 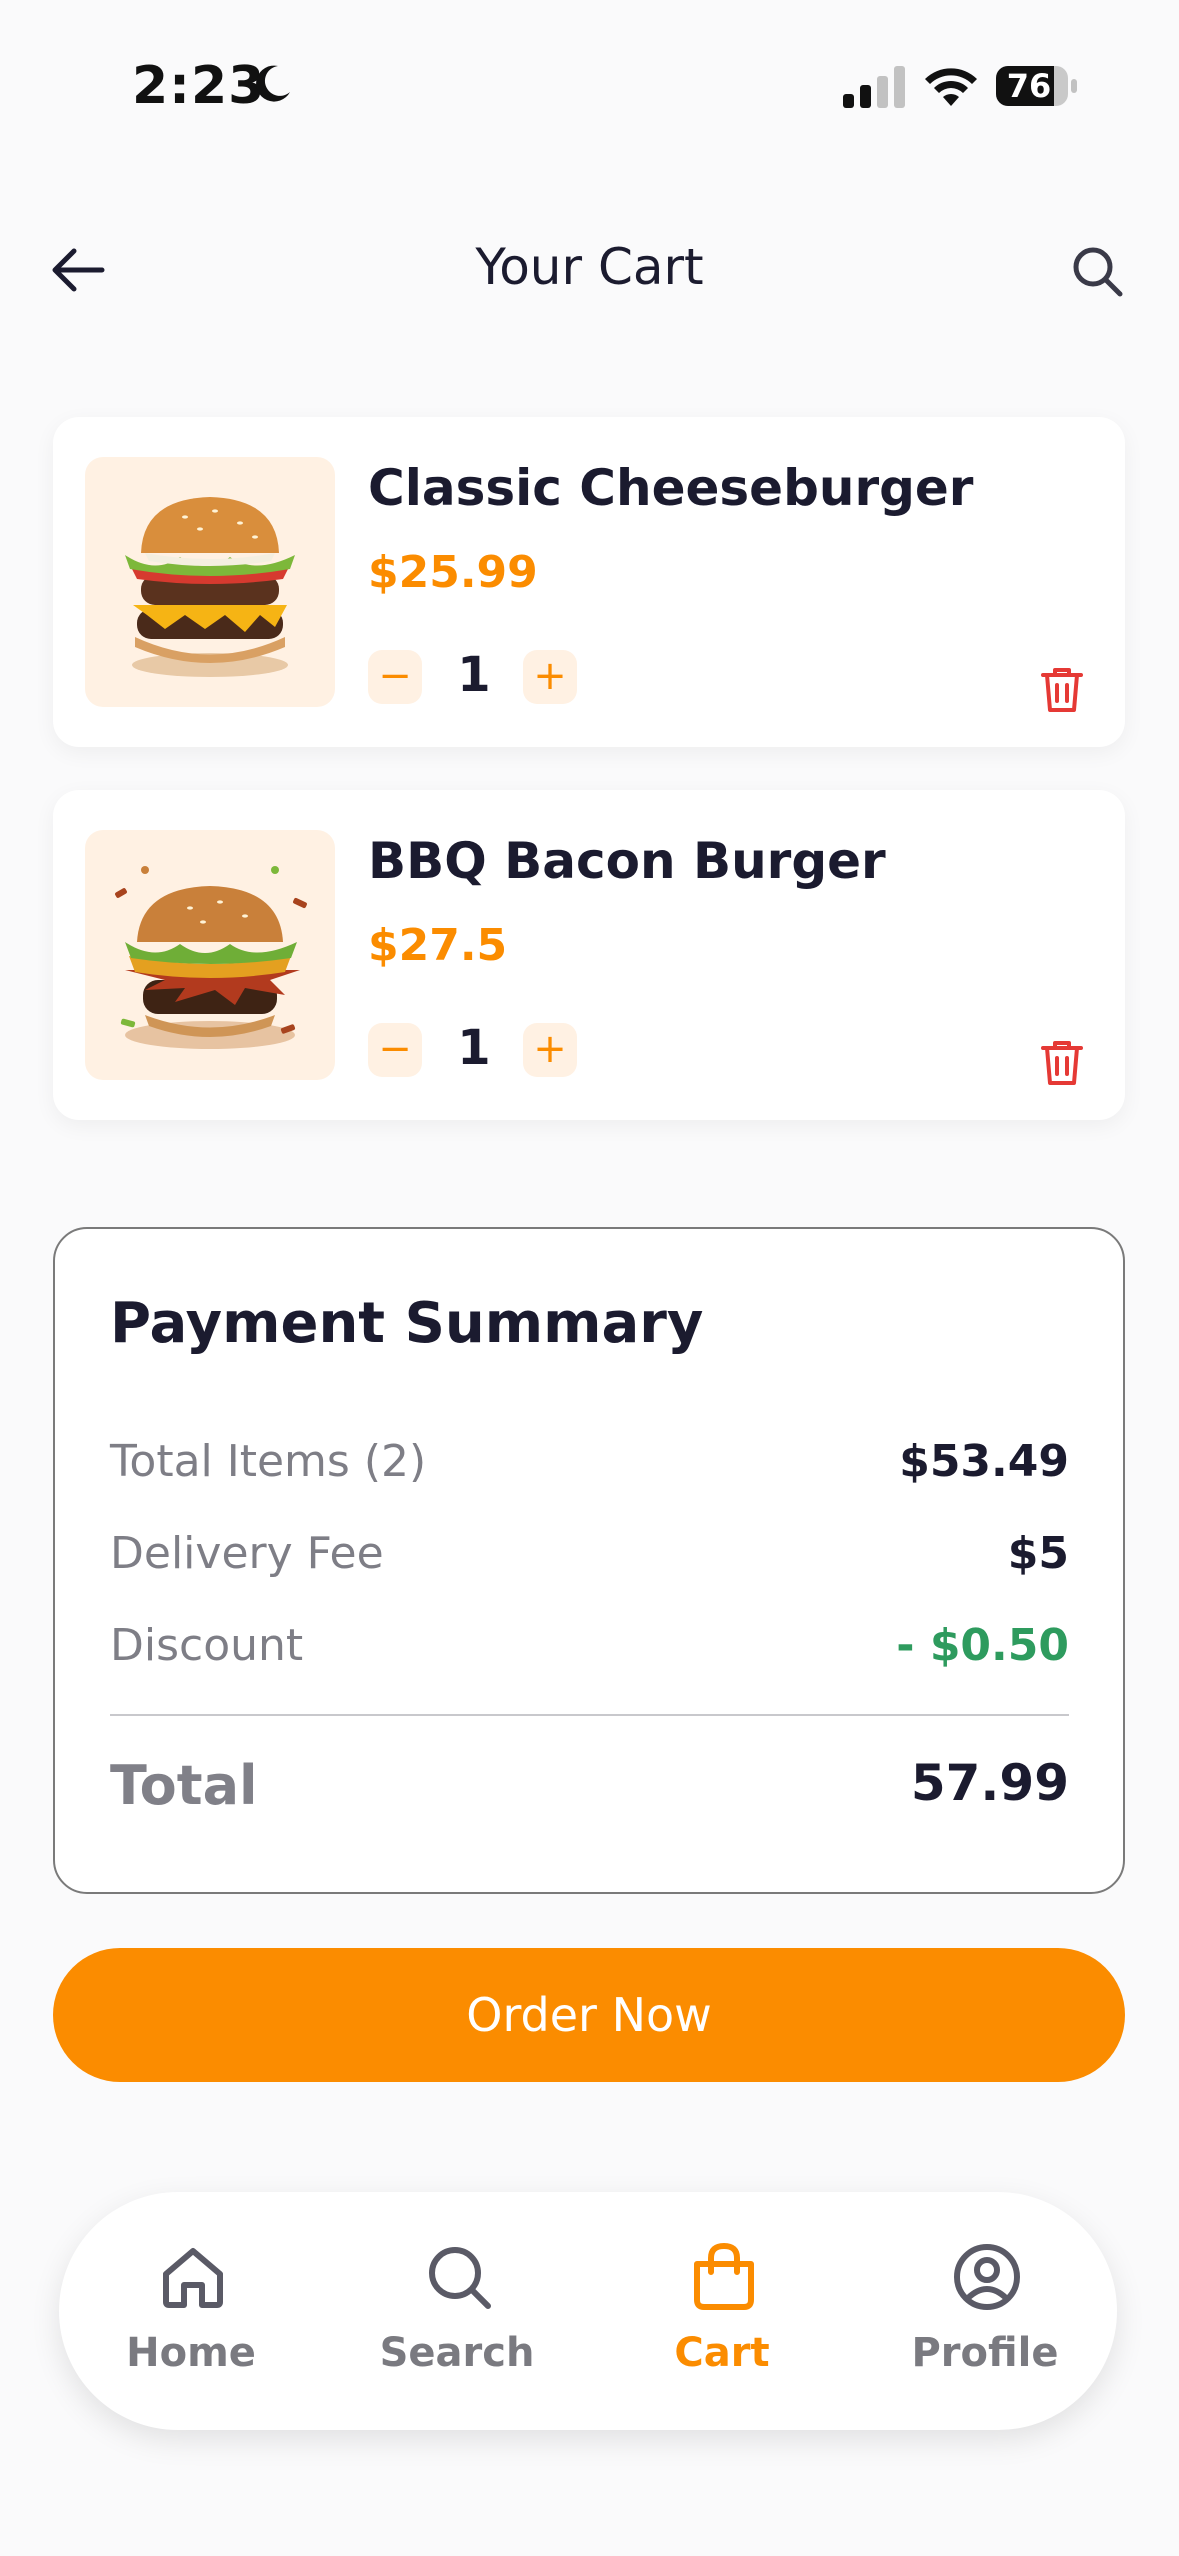 I want to click on signal-icon, so click(x=874, y=87).